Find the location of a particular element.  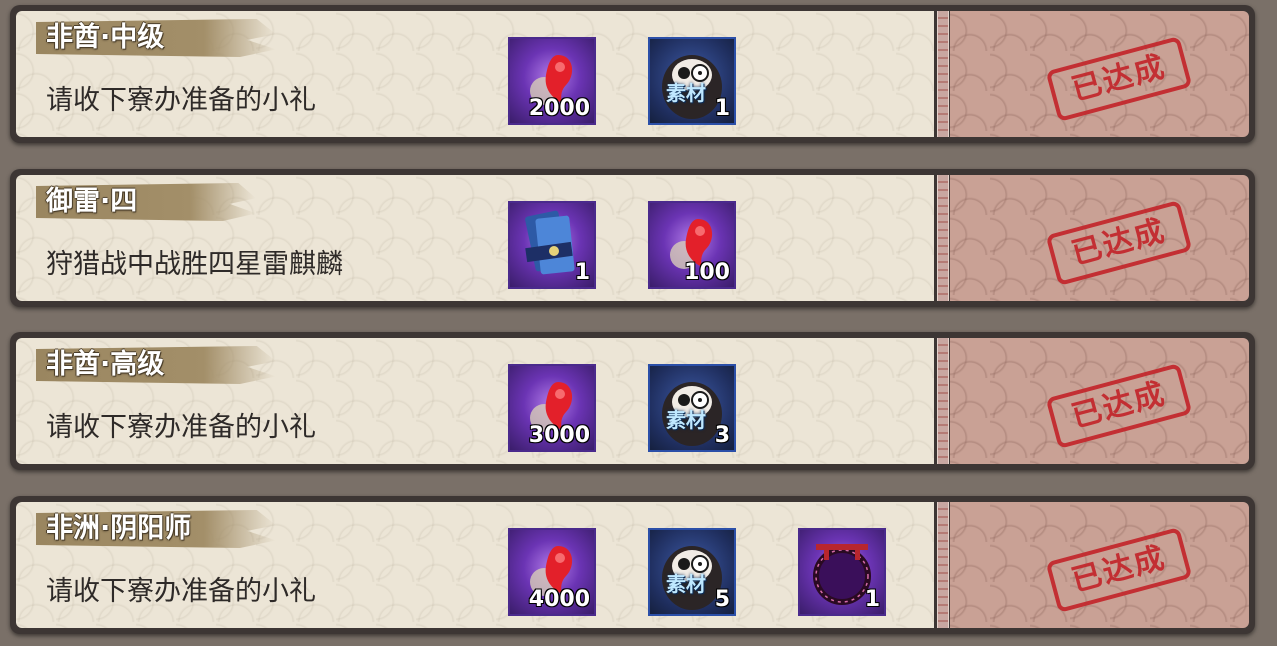

achievement-panel: 御雷·四 狩猎战中战胜四星雷麒麟 1 100 is located at coordinates (475, 238).